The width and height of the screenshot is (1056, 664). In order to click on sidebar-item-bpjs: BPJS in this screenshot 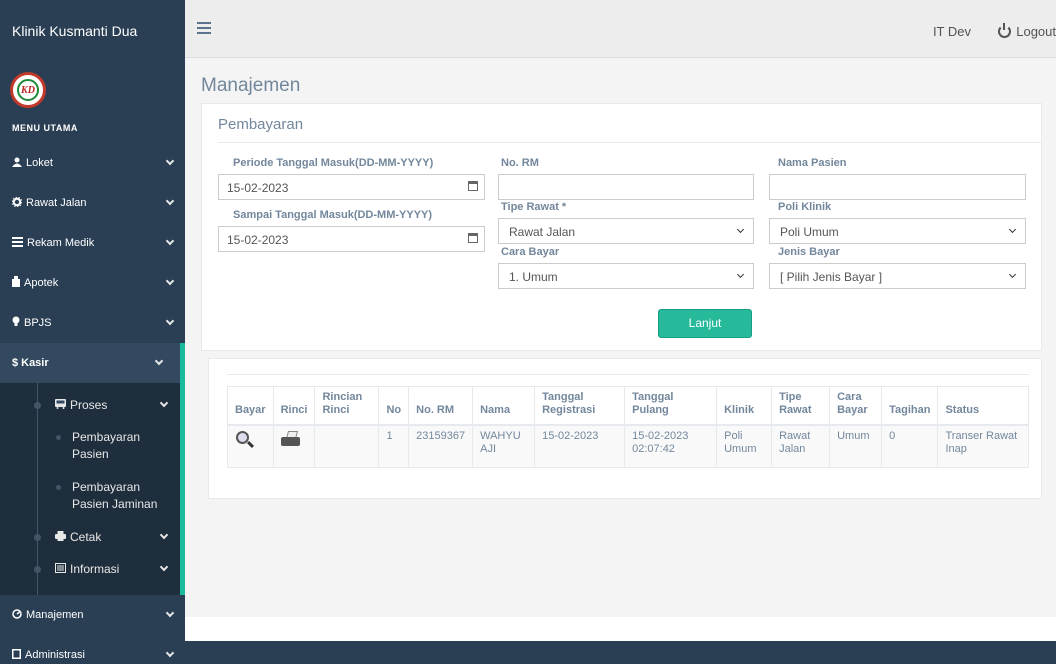, I will do `click(92, 323)`.